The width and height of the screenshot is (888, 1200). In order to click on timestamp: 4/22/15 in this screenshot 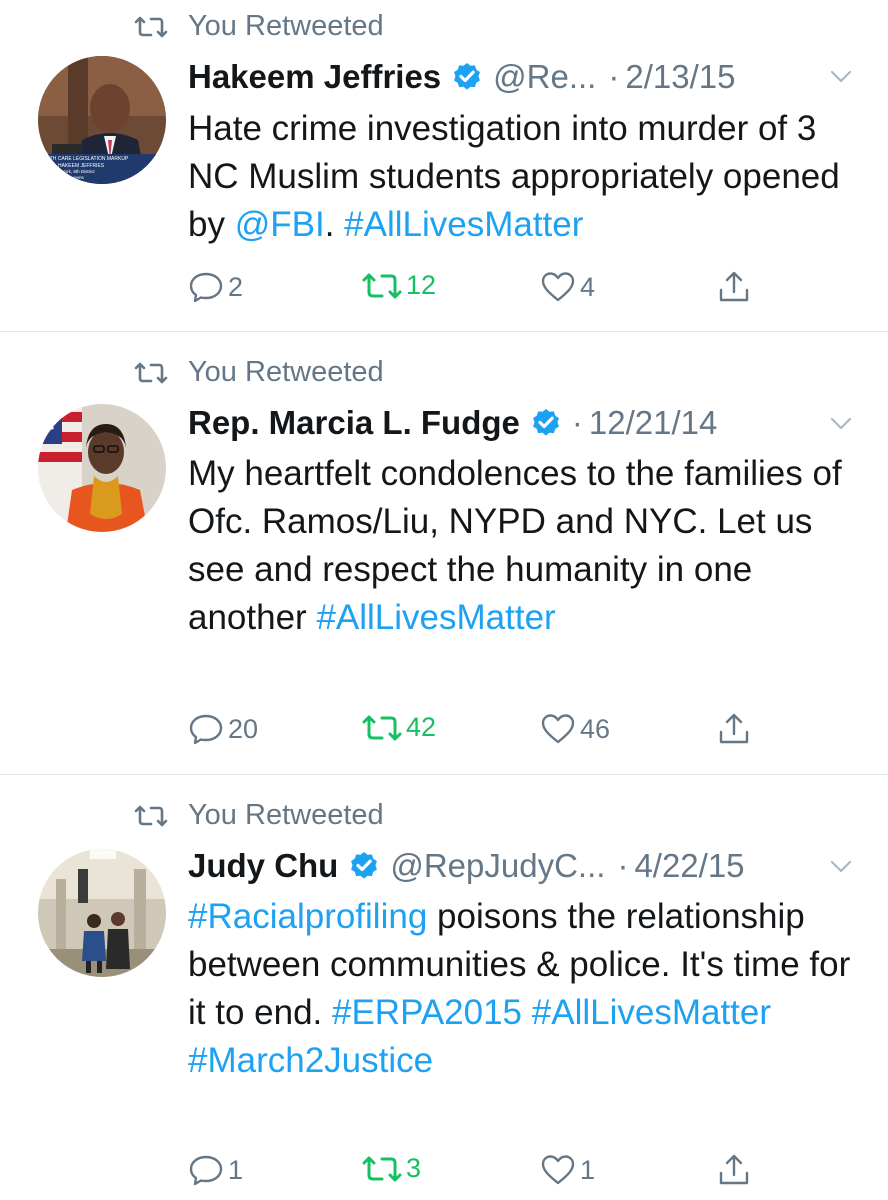, I will do `click(689, 866)`.